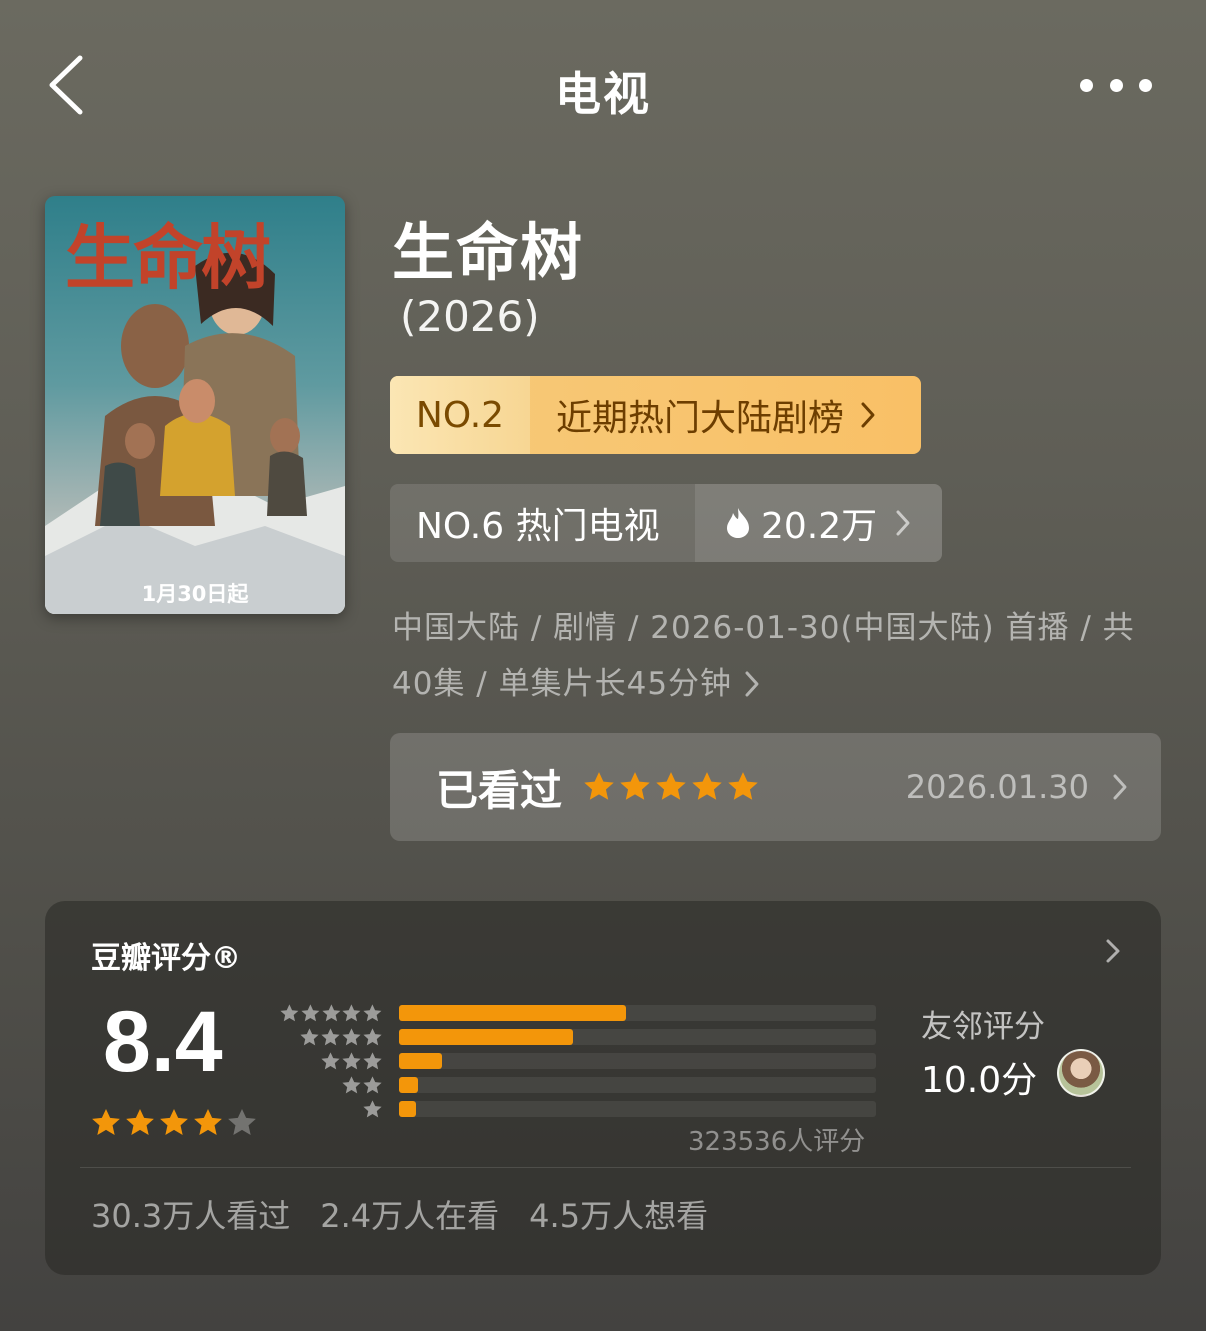 Image resolution: width=1206 pixels, height=1331 pixels. I want to click on distribution-row-3-star, so click(577, 1061).